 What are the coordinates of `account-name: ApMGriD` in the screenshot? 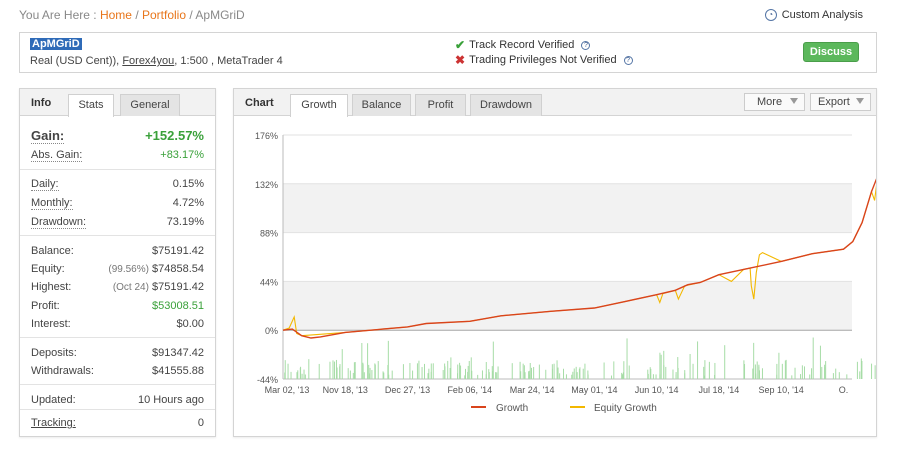 It's located at (56, 44).